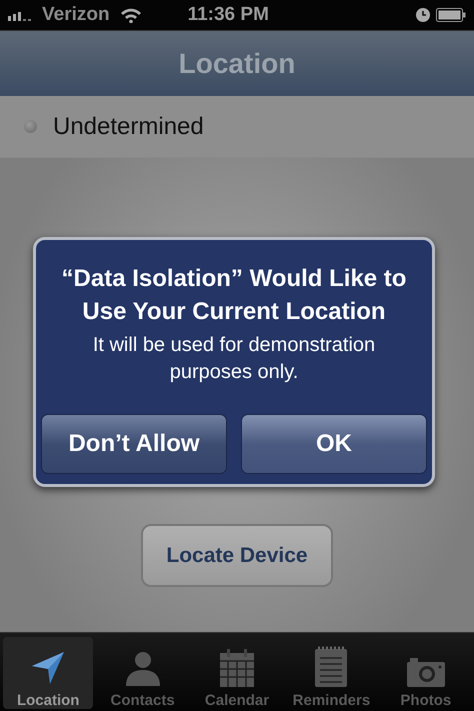 The height and width of the screenshot is (711, 474). Describe the element at coordinates (48, 673) in the screenshot. I see `tab-item: Location` at that location.